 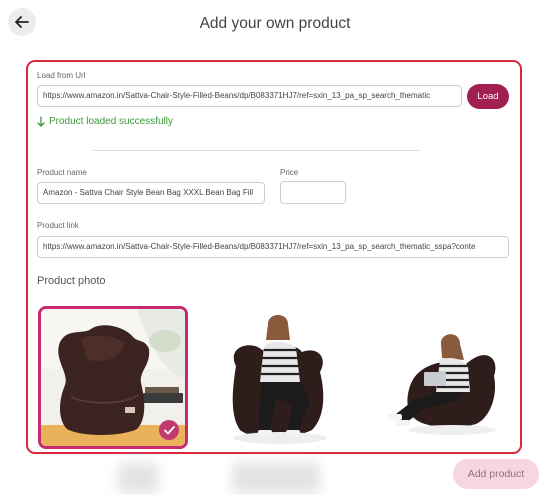 I want to click on price-label: Price, so click(x=289, y=172).